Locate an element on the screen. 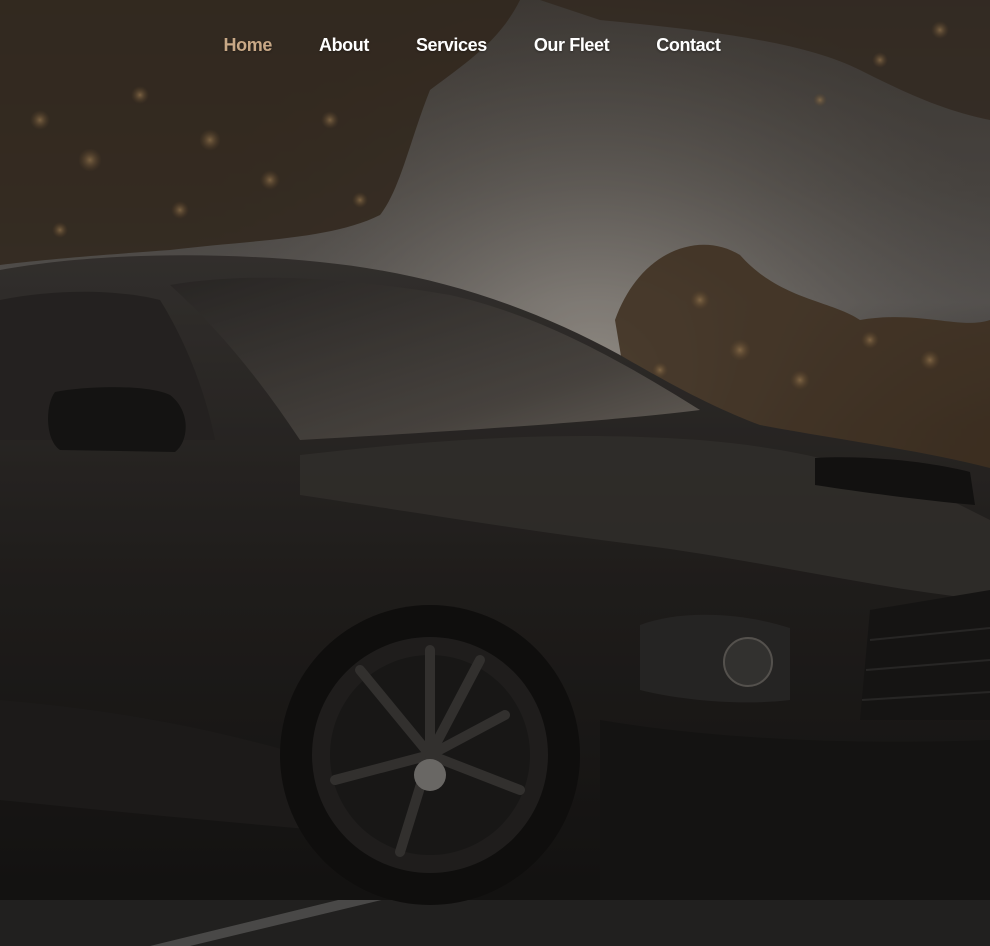 Image resolution: width=990 pixels, height=946 pixels. nav-link-contact: Contact is located at coordinates (688, 45).